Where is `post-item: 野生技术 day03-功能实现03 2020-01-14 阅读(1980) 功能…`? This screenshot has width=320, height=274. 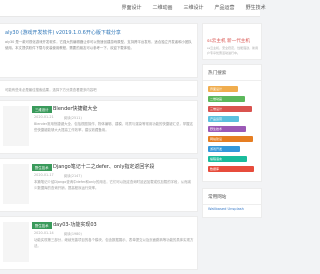
post-item: 野生技术 day03-功能实现03 2020-01-14 阅读(1980) 功能… is located at coordinates (99, 243).